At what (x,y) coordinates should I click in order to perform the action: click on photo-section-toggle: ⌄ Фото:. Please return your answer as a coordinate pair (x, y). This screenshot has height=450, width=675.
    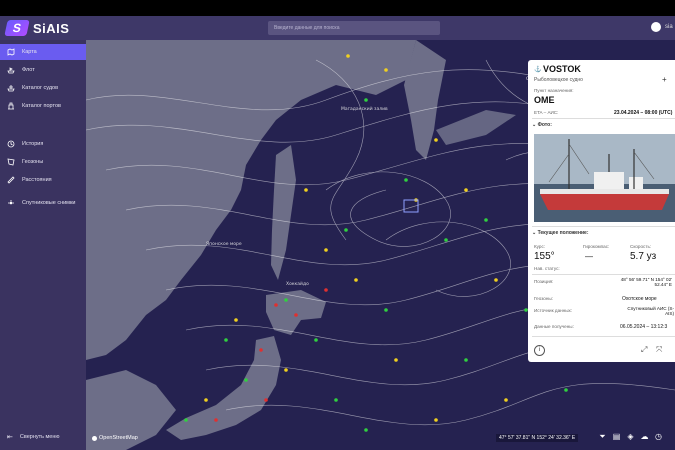
    Looking at the image, I should click on (542, 125).